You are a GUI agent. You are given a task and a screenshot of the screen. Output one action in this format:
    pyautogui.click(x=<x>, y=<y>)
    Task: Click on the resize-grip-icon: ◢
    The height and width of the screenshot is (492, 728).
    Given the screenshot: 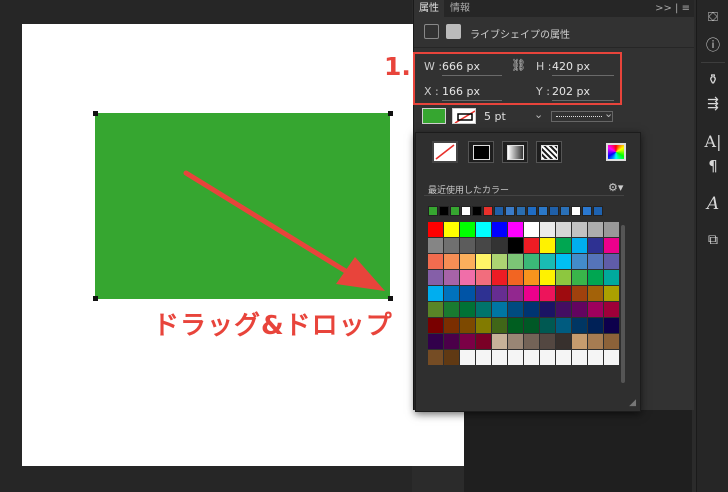 What is the action you would take?
    pyautogui.click(x=632, y=403)
    